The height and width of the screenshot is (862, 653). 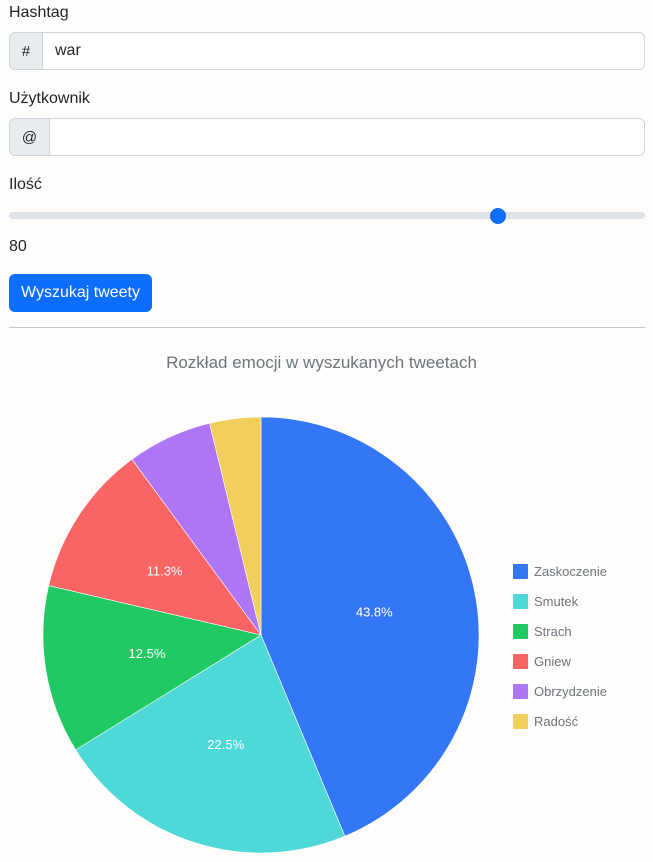 I want to click on search-tweets-button: Wyszukaj tweety, so click(x=80, y=293).